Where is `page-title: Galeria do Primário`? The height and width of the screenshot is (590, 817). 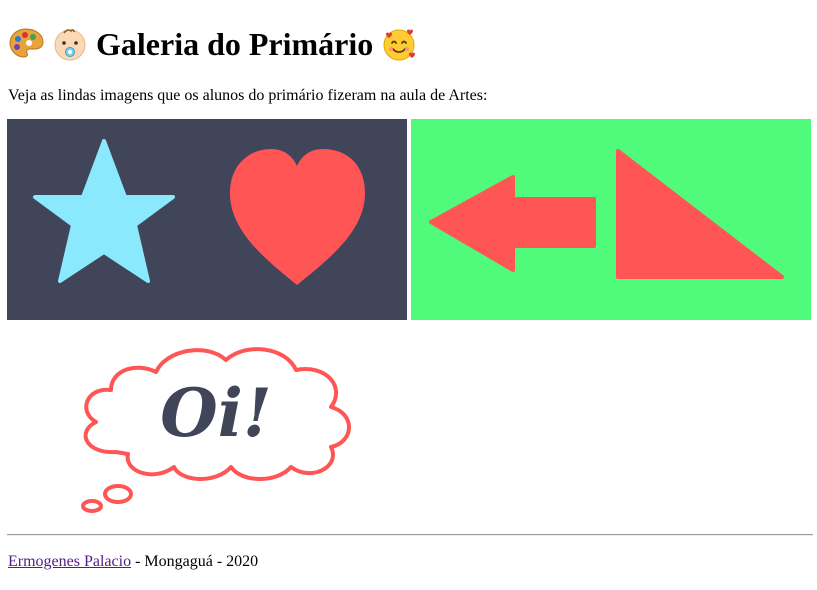
page-title: Galeria do Primário is located at coordinates (212, 44).